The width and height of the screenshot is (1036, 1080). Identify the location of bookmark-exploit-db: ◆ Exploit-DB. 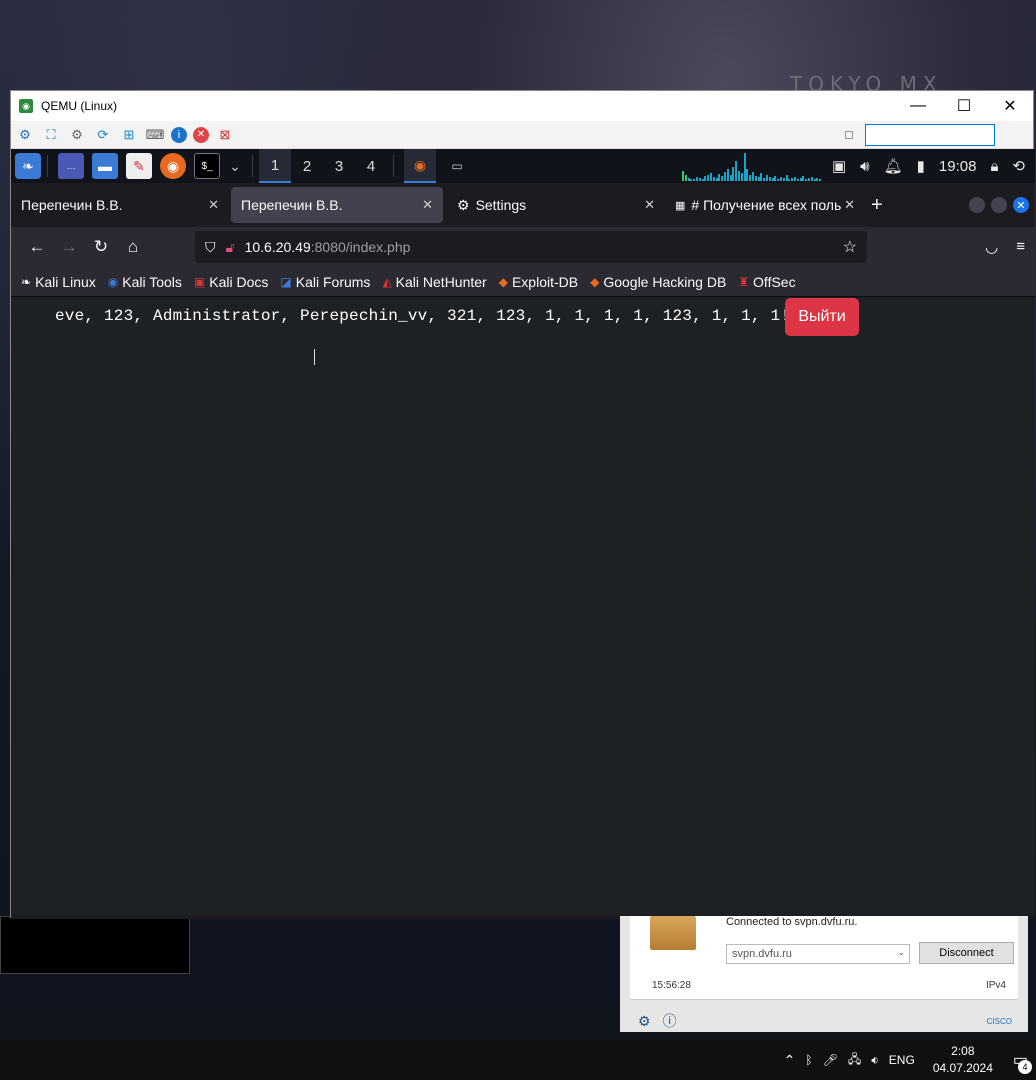
(538, 282).